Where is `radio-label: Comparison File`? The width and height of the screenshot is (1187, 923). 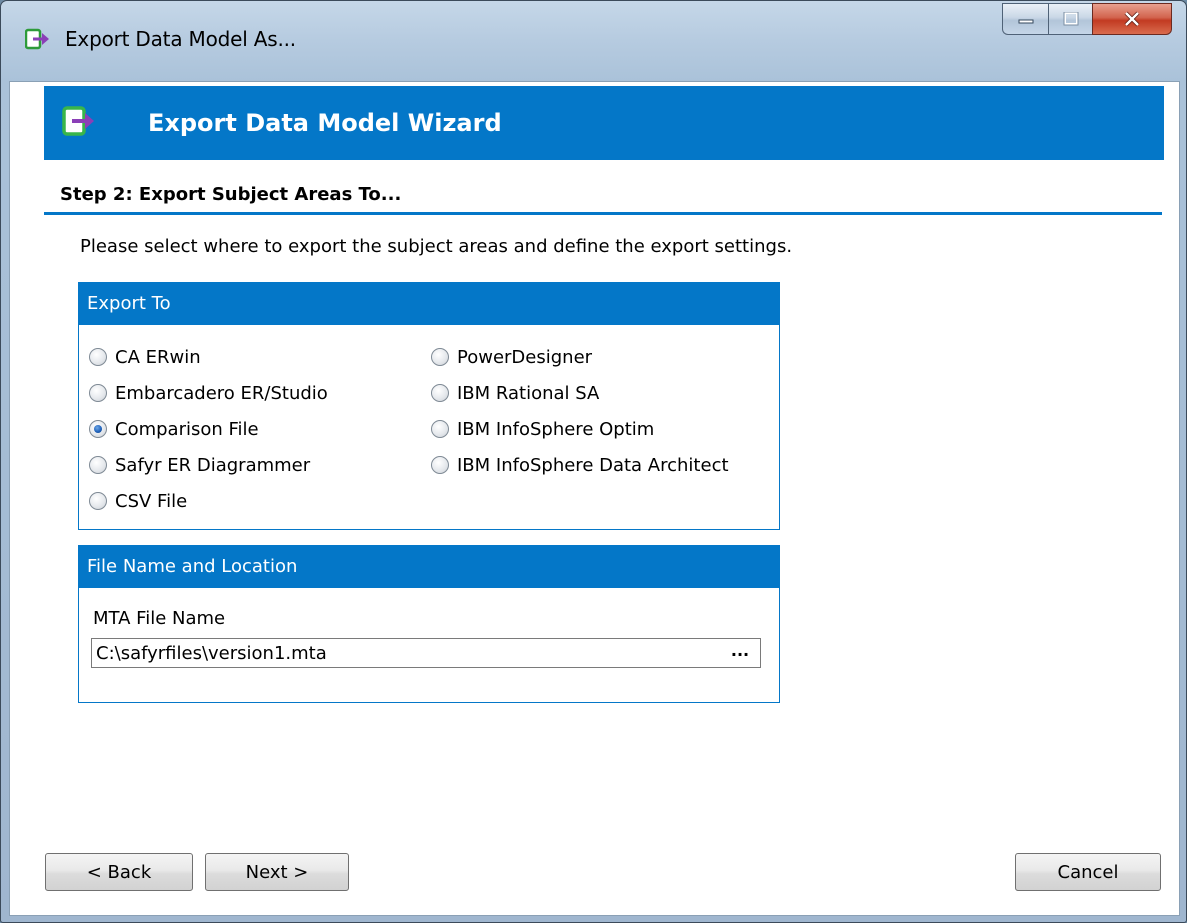 radio-label: Comparison File is located at coordinates (187, 429).